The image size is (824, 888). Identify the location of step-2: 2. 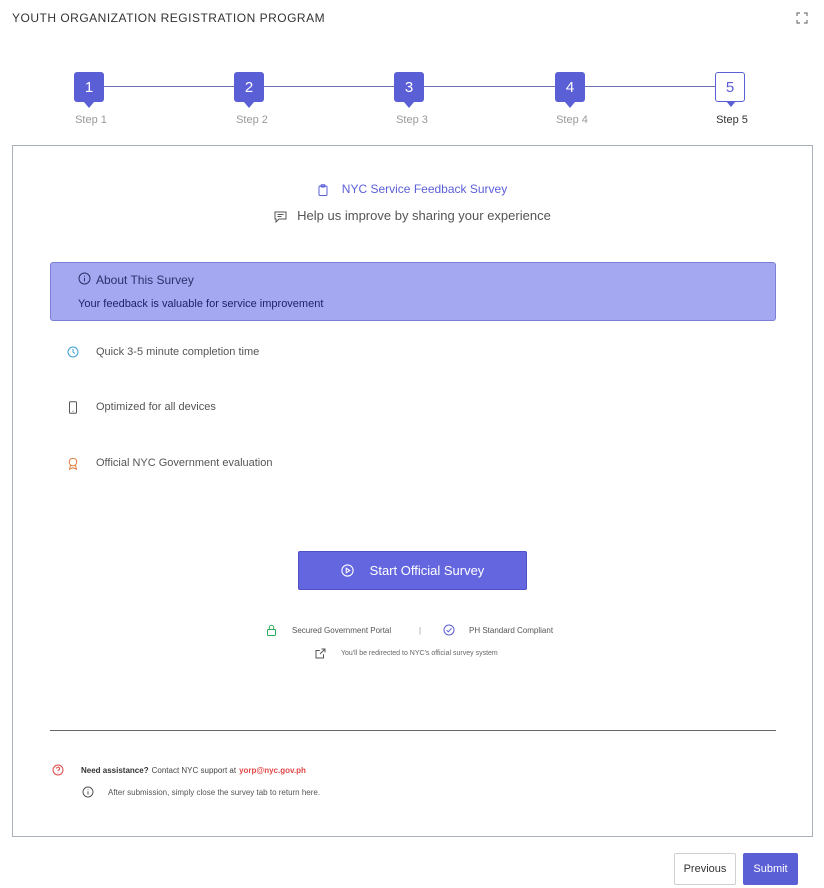
(249, 90).